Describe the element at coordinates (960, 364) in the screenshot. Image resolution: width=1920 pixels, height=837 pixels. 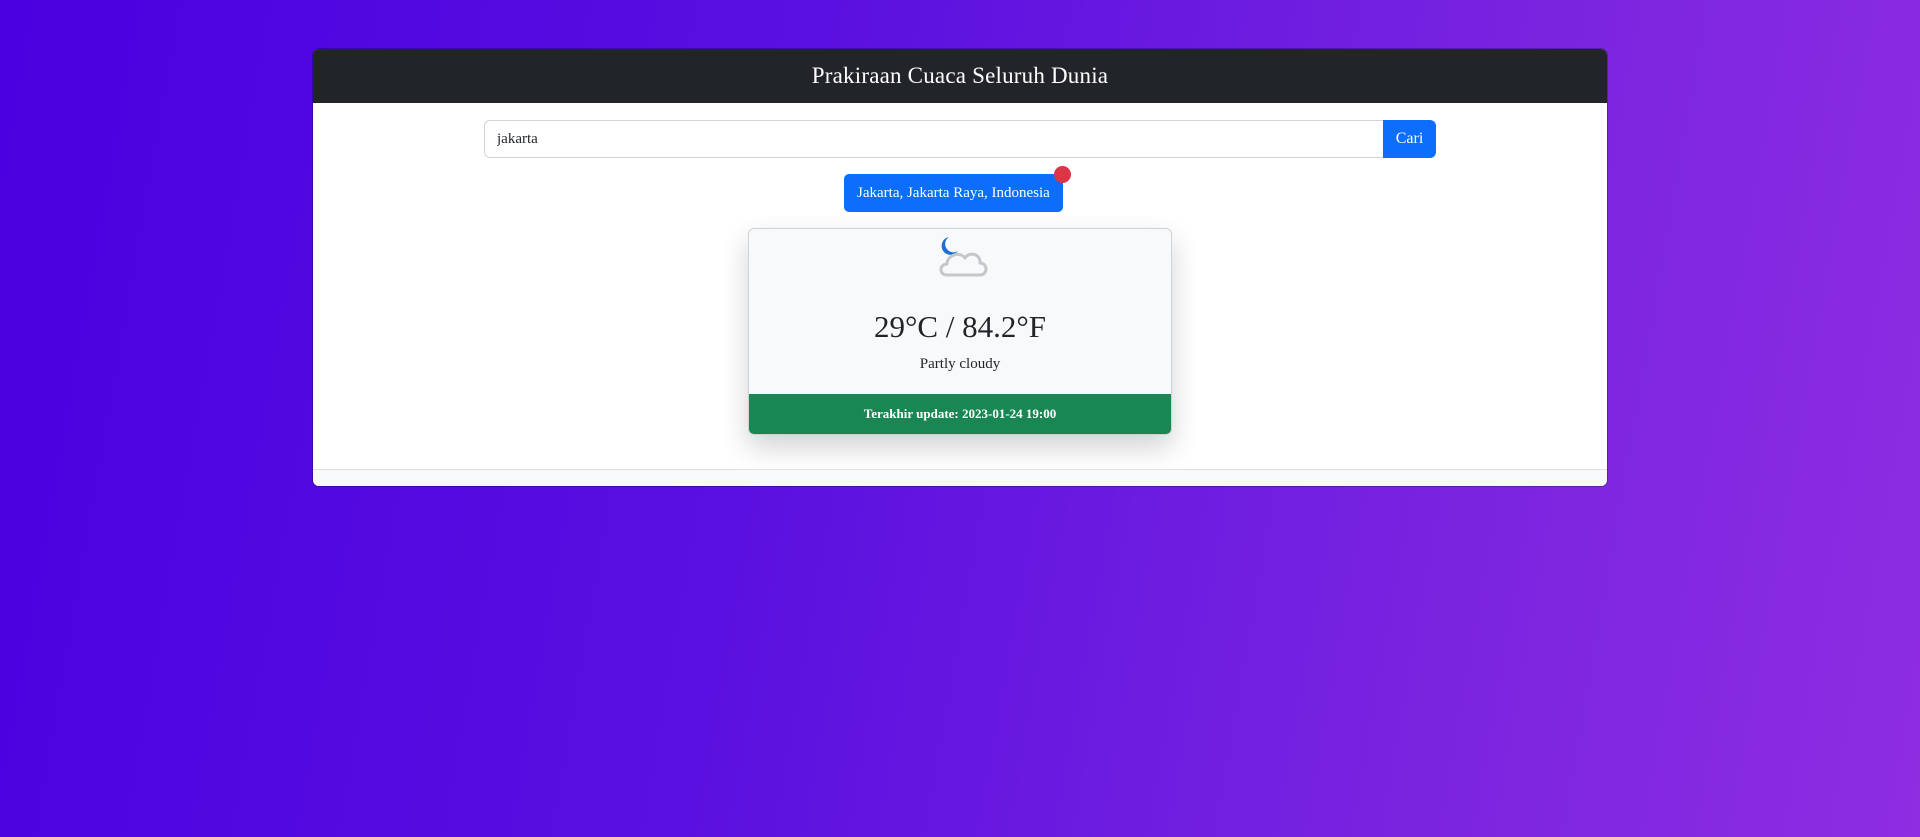
I see `weather-condition: Partly cloudy` at that location.